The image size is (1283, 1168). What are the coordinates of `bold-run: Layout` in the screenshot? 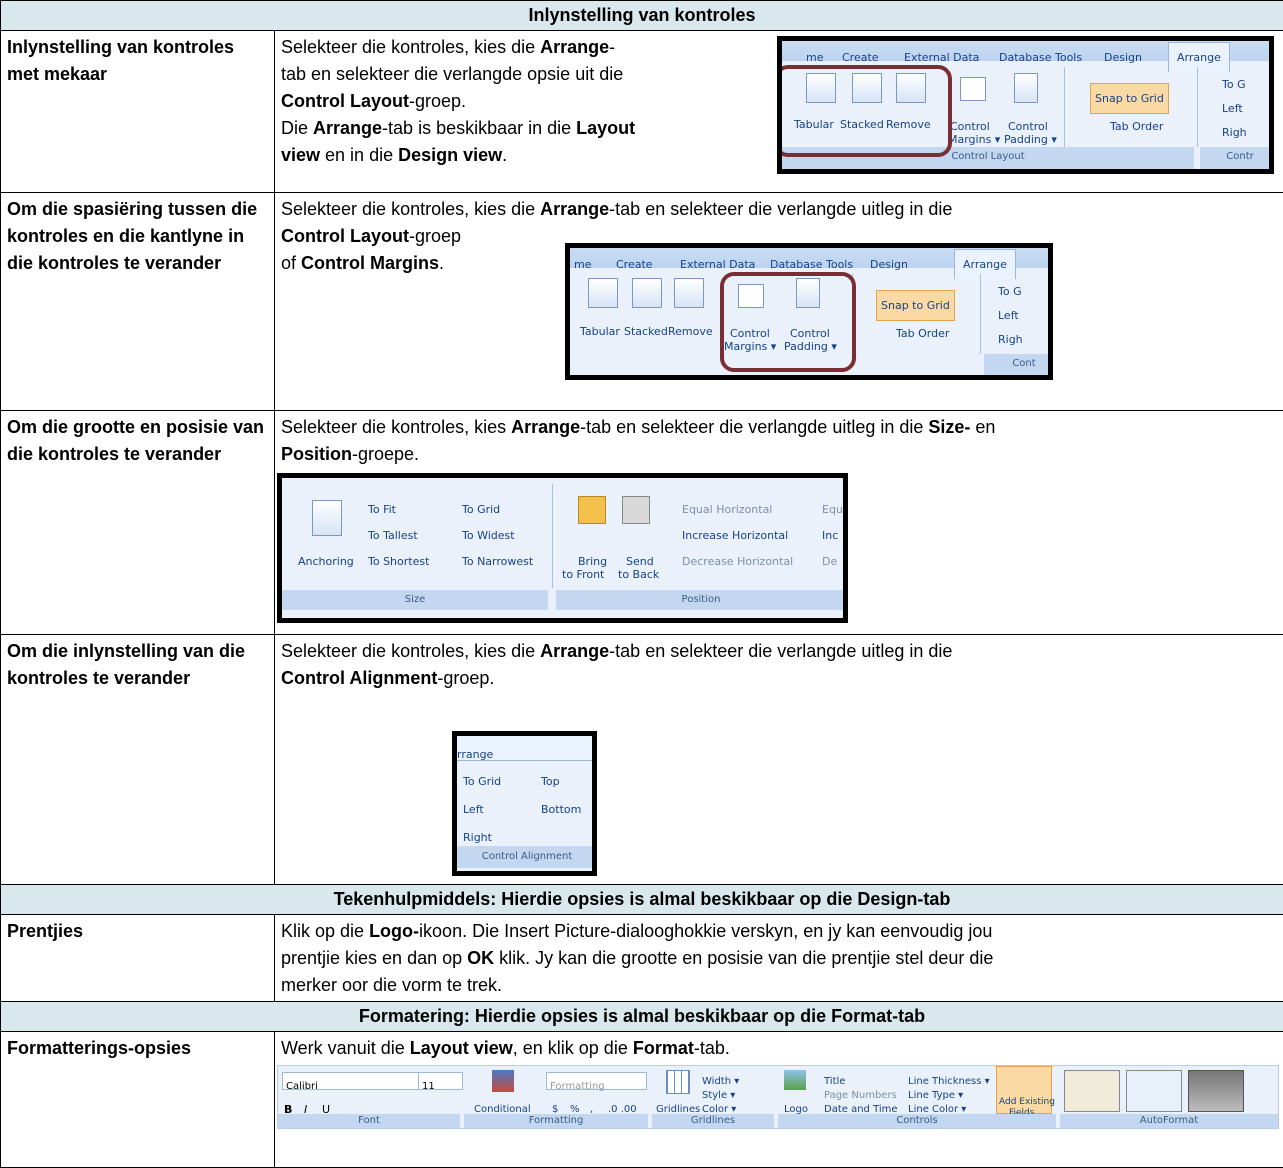 It's located at (605, 128).